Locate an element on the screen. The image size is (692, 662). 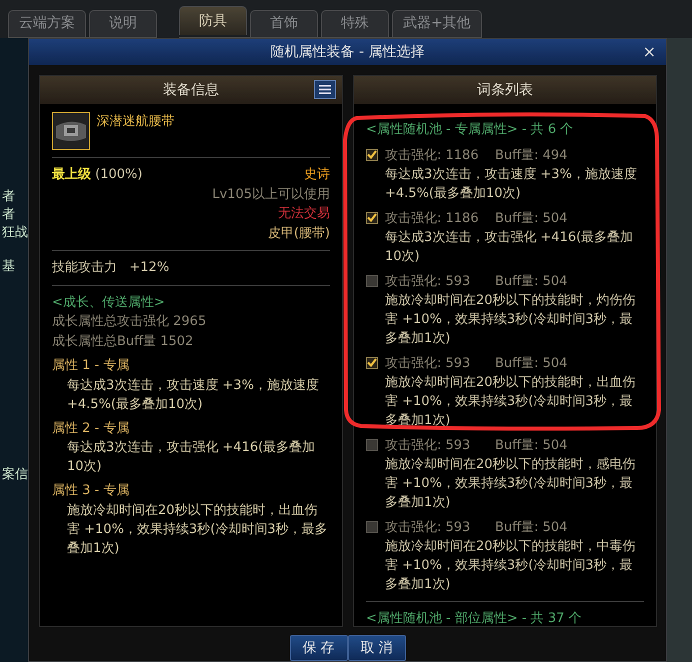
tab: 防具 is located at coordinates (213, 20).